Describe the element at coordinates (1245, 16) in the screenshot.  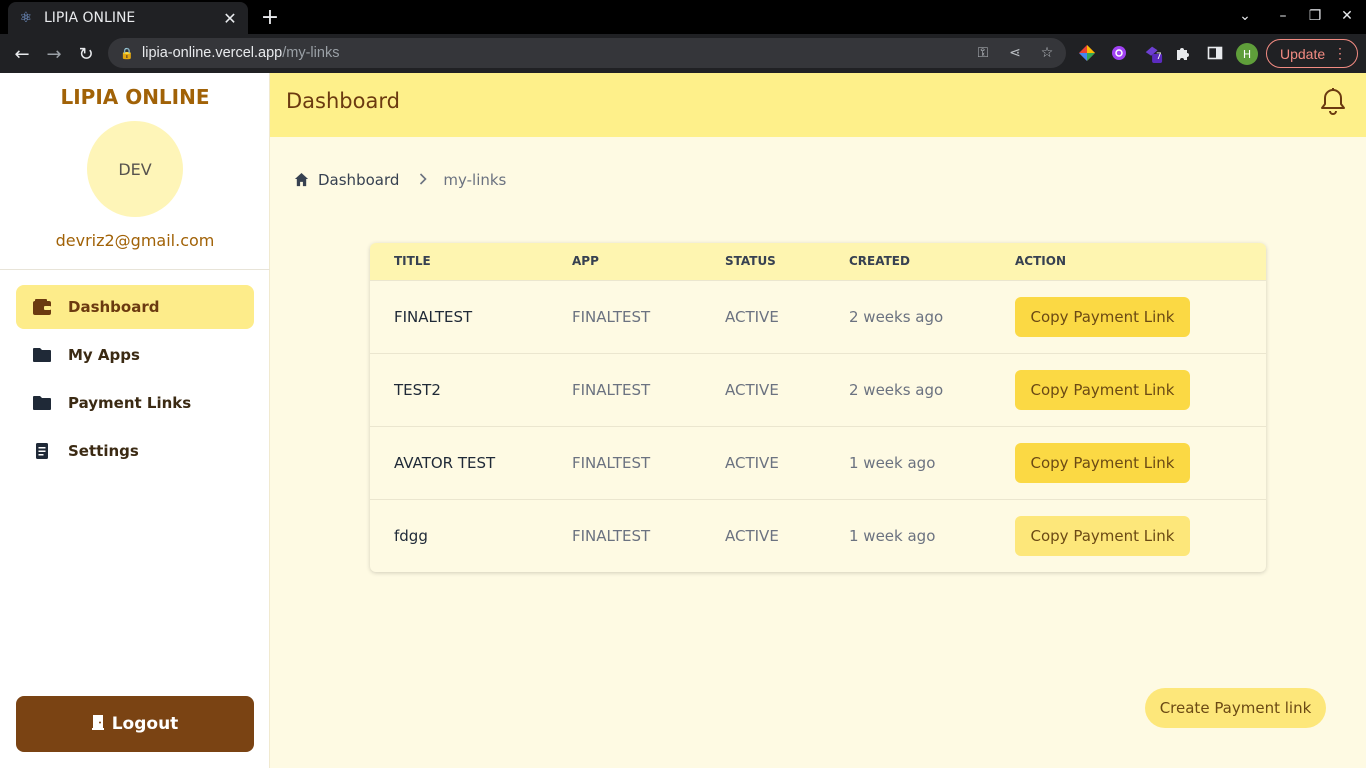
I see `tab-search-icon: ⌄` at that location.